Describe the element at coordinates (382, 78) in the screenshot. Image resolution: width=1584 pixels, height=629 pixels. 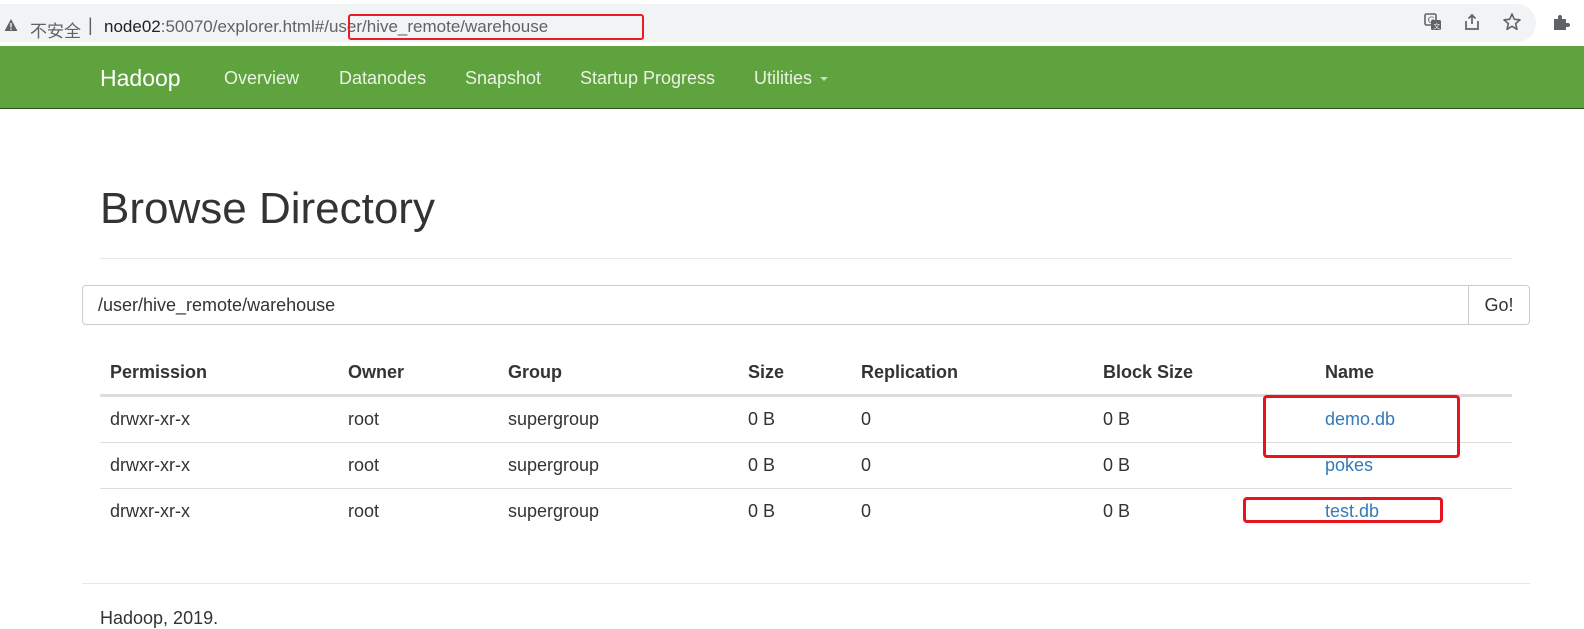
I see `nav-datanodes: Datanodes` at that location.